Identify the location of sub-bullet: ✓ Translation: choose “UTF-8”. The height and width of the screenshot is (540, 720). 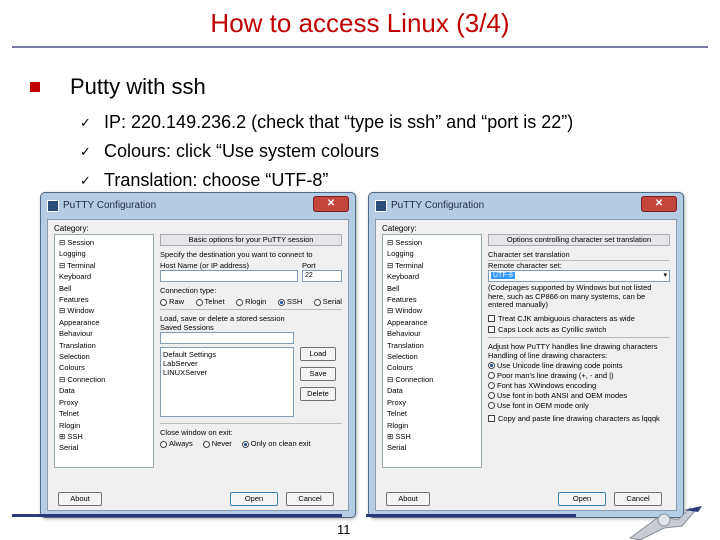
(326, 180).